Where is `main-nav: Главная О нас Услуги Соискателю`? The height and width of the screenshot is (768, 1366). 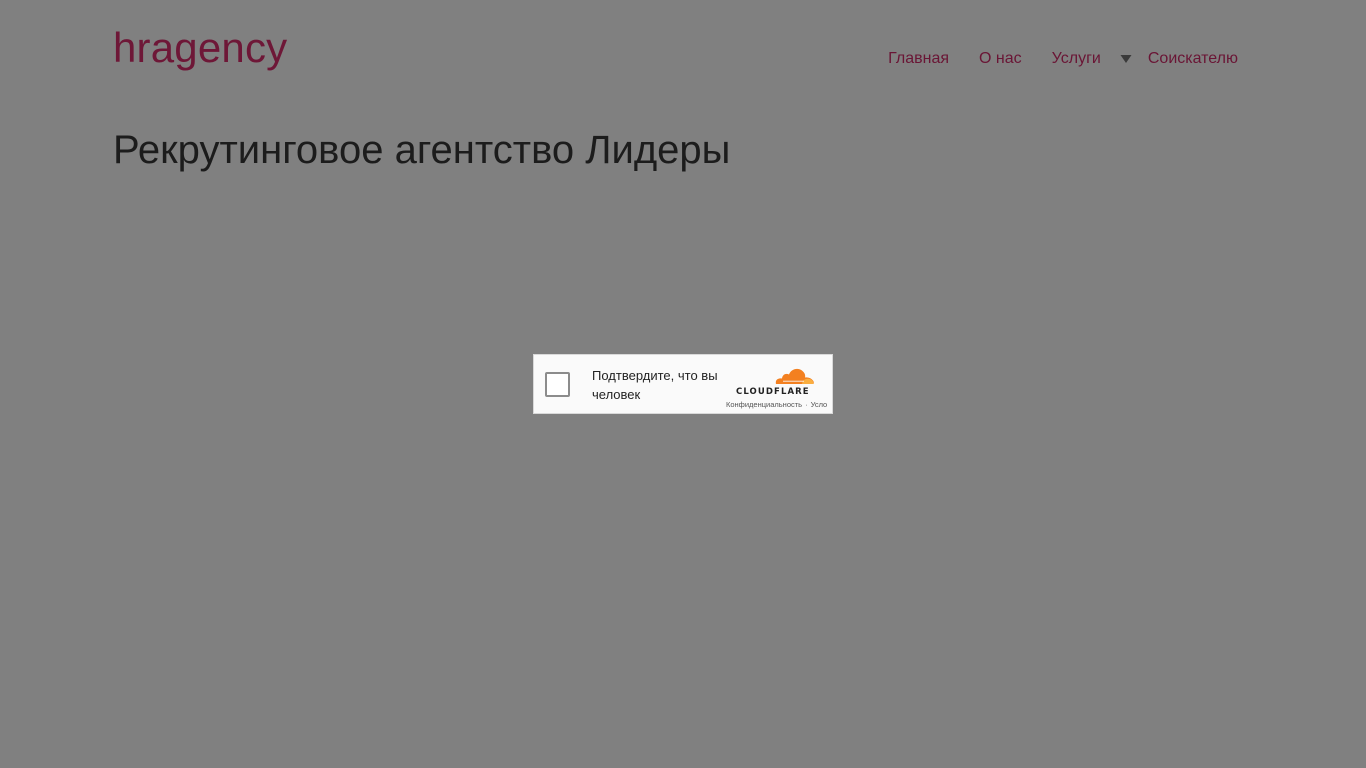 main-nav: Главная О нас Услуги Соискателю is located at coordinates (1063, 59).